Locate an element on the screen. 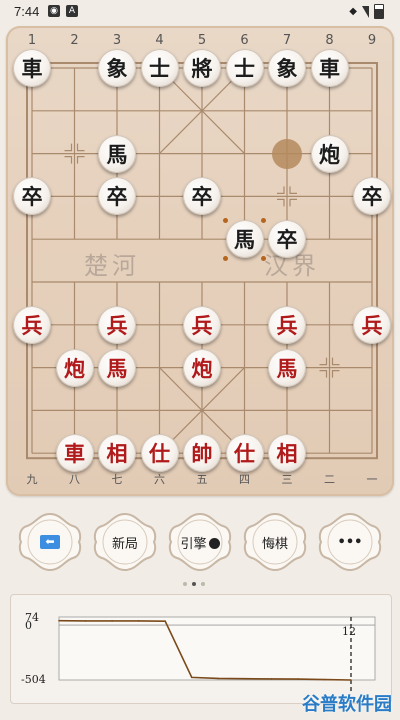 This screenshot has height=720, width=400. back-arrow-icon: ⬅ is located at coordinates (50, 542).